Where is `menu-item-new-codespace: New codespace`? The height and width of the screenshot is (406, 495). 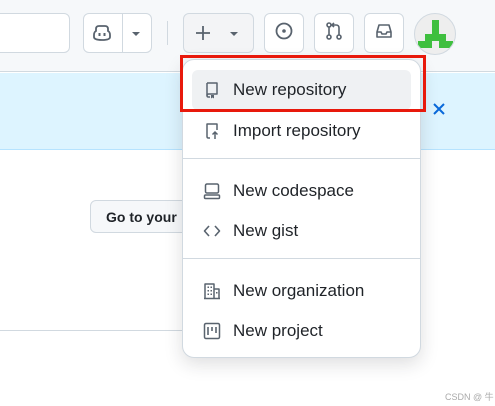 menu-item-new-codespace: New codespace is located at coordinates (301, 191).